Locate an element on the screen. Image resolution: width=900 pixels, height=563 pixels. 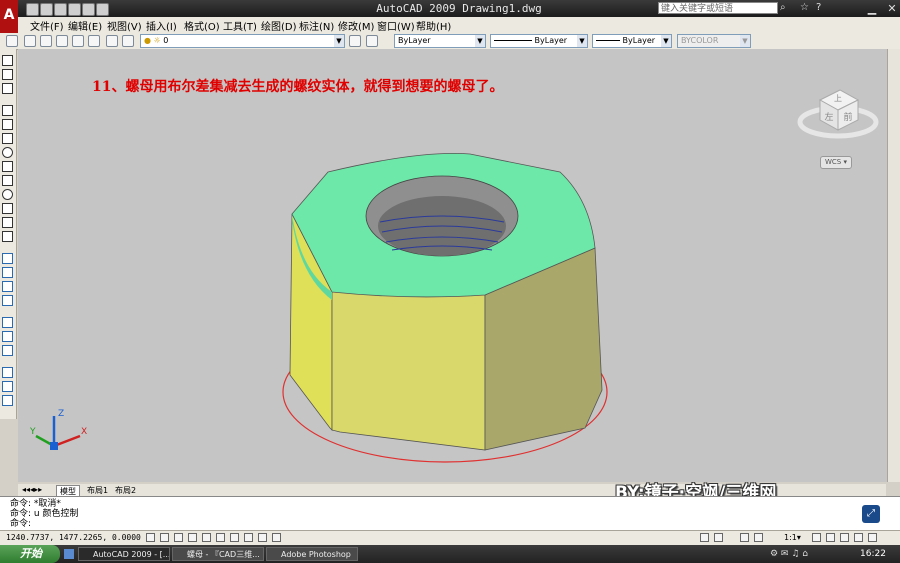
menu-tools: 工具(T) is located at coordinates (240, 25).